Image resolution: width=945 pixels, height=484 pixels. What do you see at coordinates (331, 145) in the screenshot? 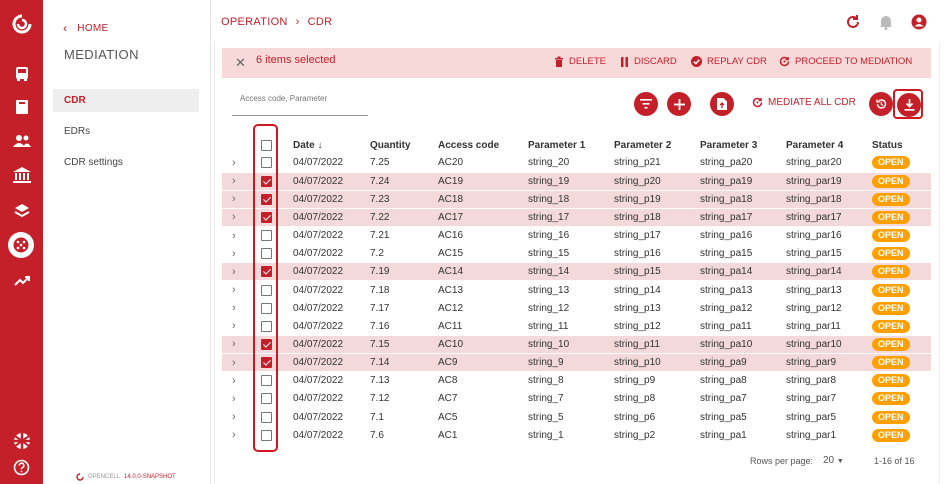
I see `column-header-date: Date ↓` at bounding box center [331, 145].